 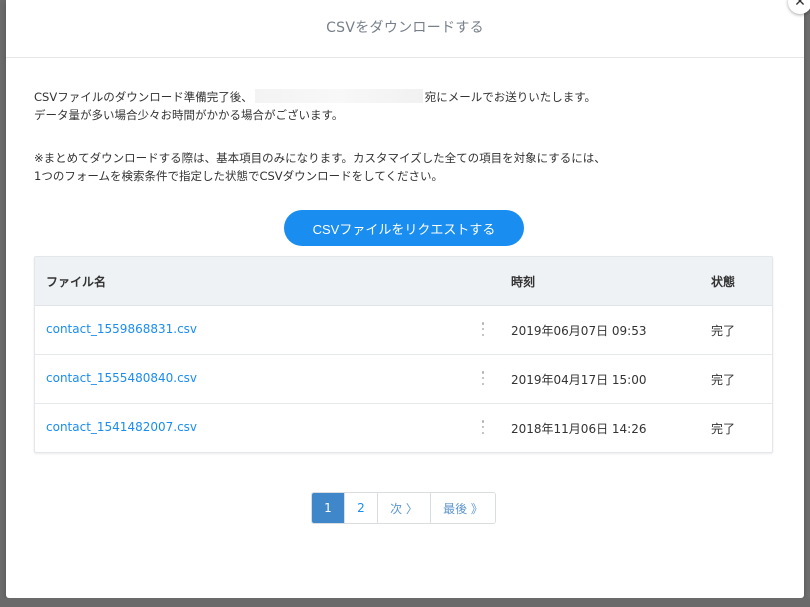 I want to click on file-link: contact_1541482007.csv, so click(x=121, y=427).